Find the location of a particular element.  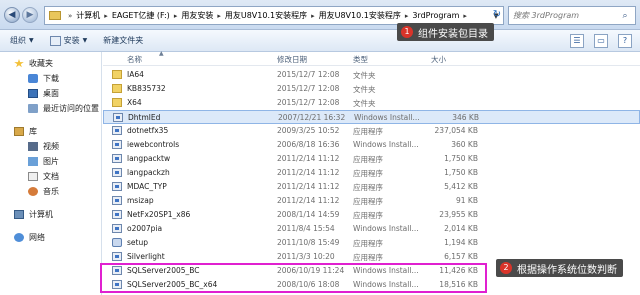

file-date: 2011/3/3 10:20 is located at coordinates (306, 256).